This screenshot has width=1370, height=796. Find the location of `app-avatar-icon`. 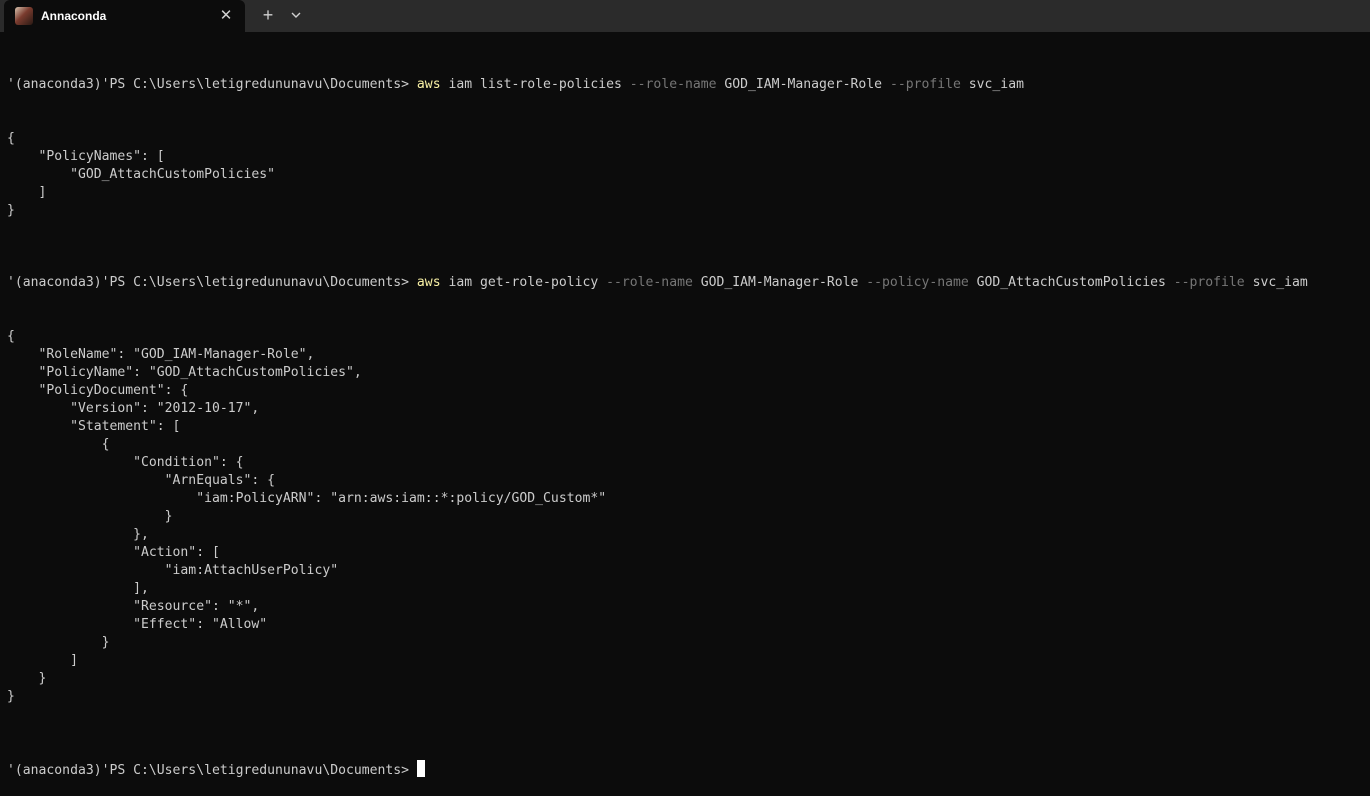

app-avatar-icon is located at coordinates (24, 16).